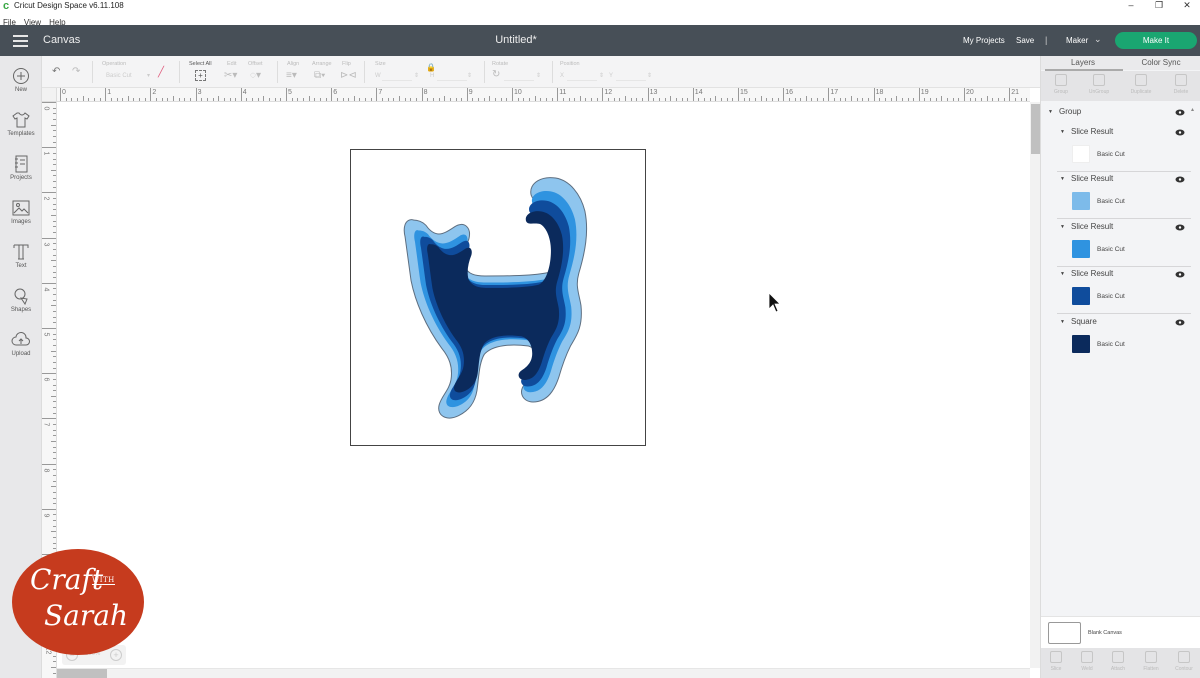  Describe the element at coordinates (1077, 40) in the screenshot. I see `machine-select: Maker` at that location.